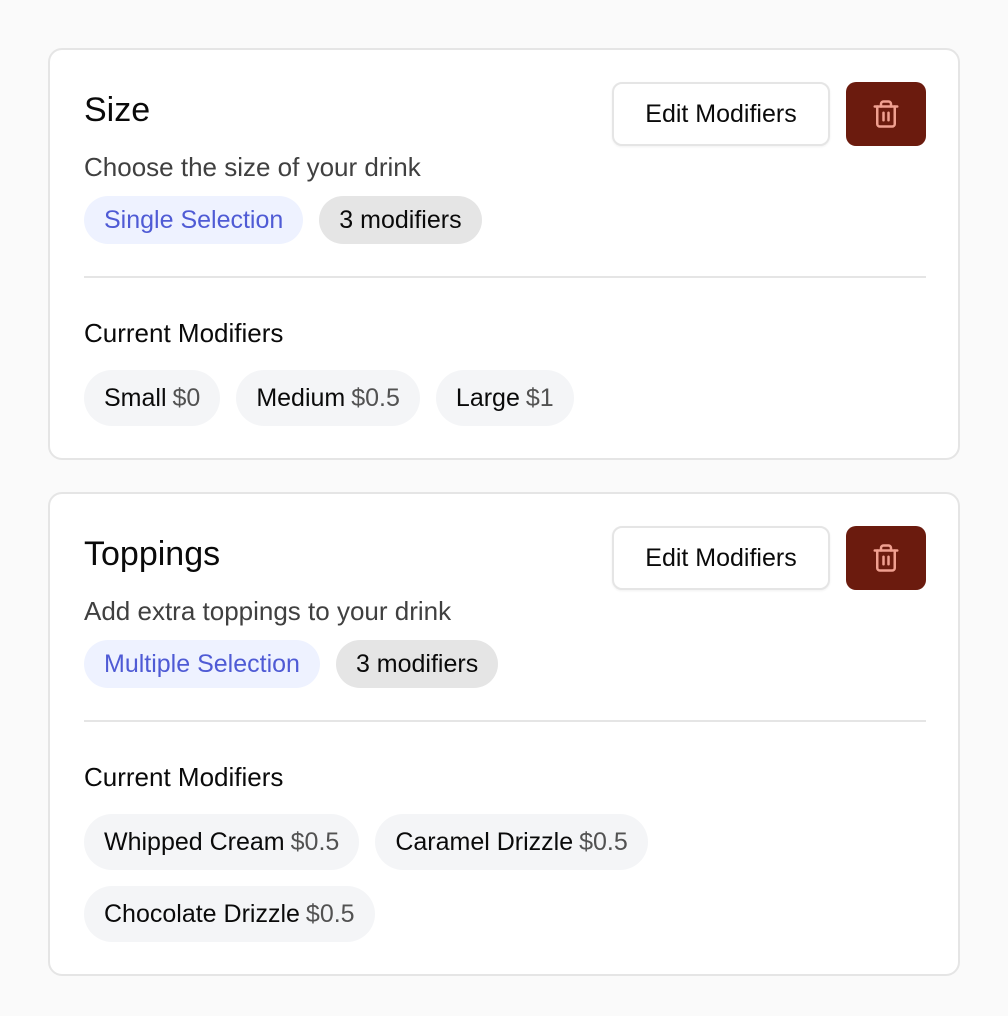 This screenshot has width=1008, height=1016. What do you see at coordinates (152, 554) in the screenshot?
I see `group-name: Toppings` at bounding box center [152, 554].